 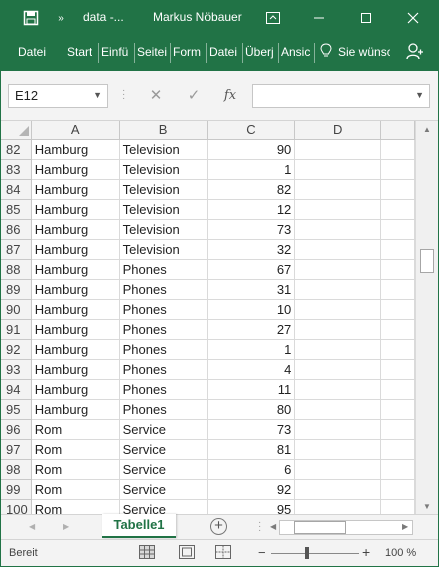 I want to click on tab-file: Datei, so click(x=32, y=52).